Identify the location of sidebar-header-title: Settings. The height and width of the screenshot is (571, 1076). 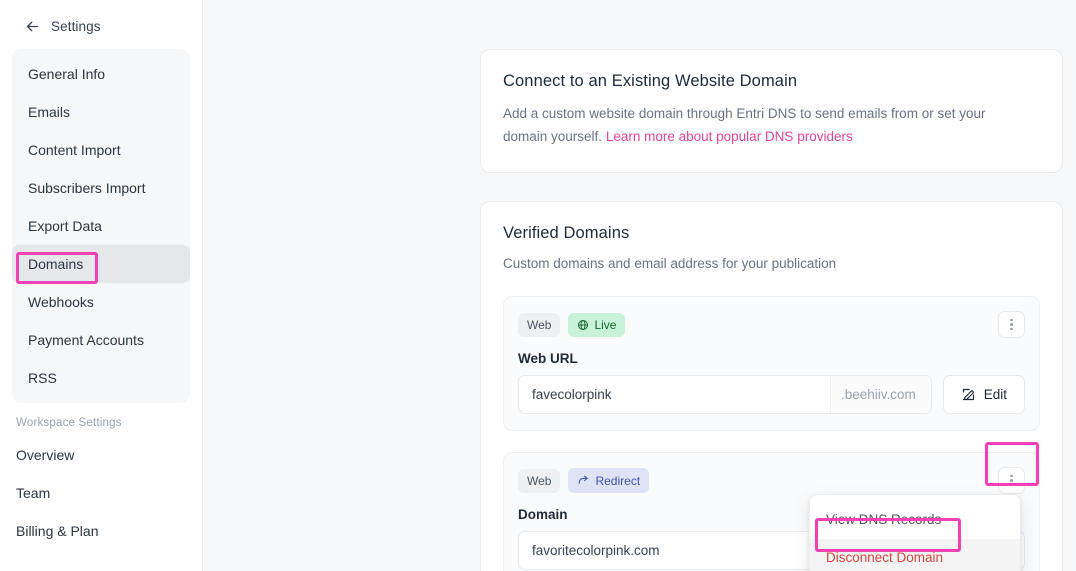
(76, 26).